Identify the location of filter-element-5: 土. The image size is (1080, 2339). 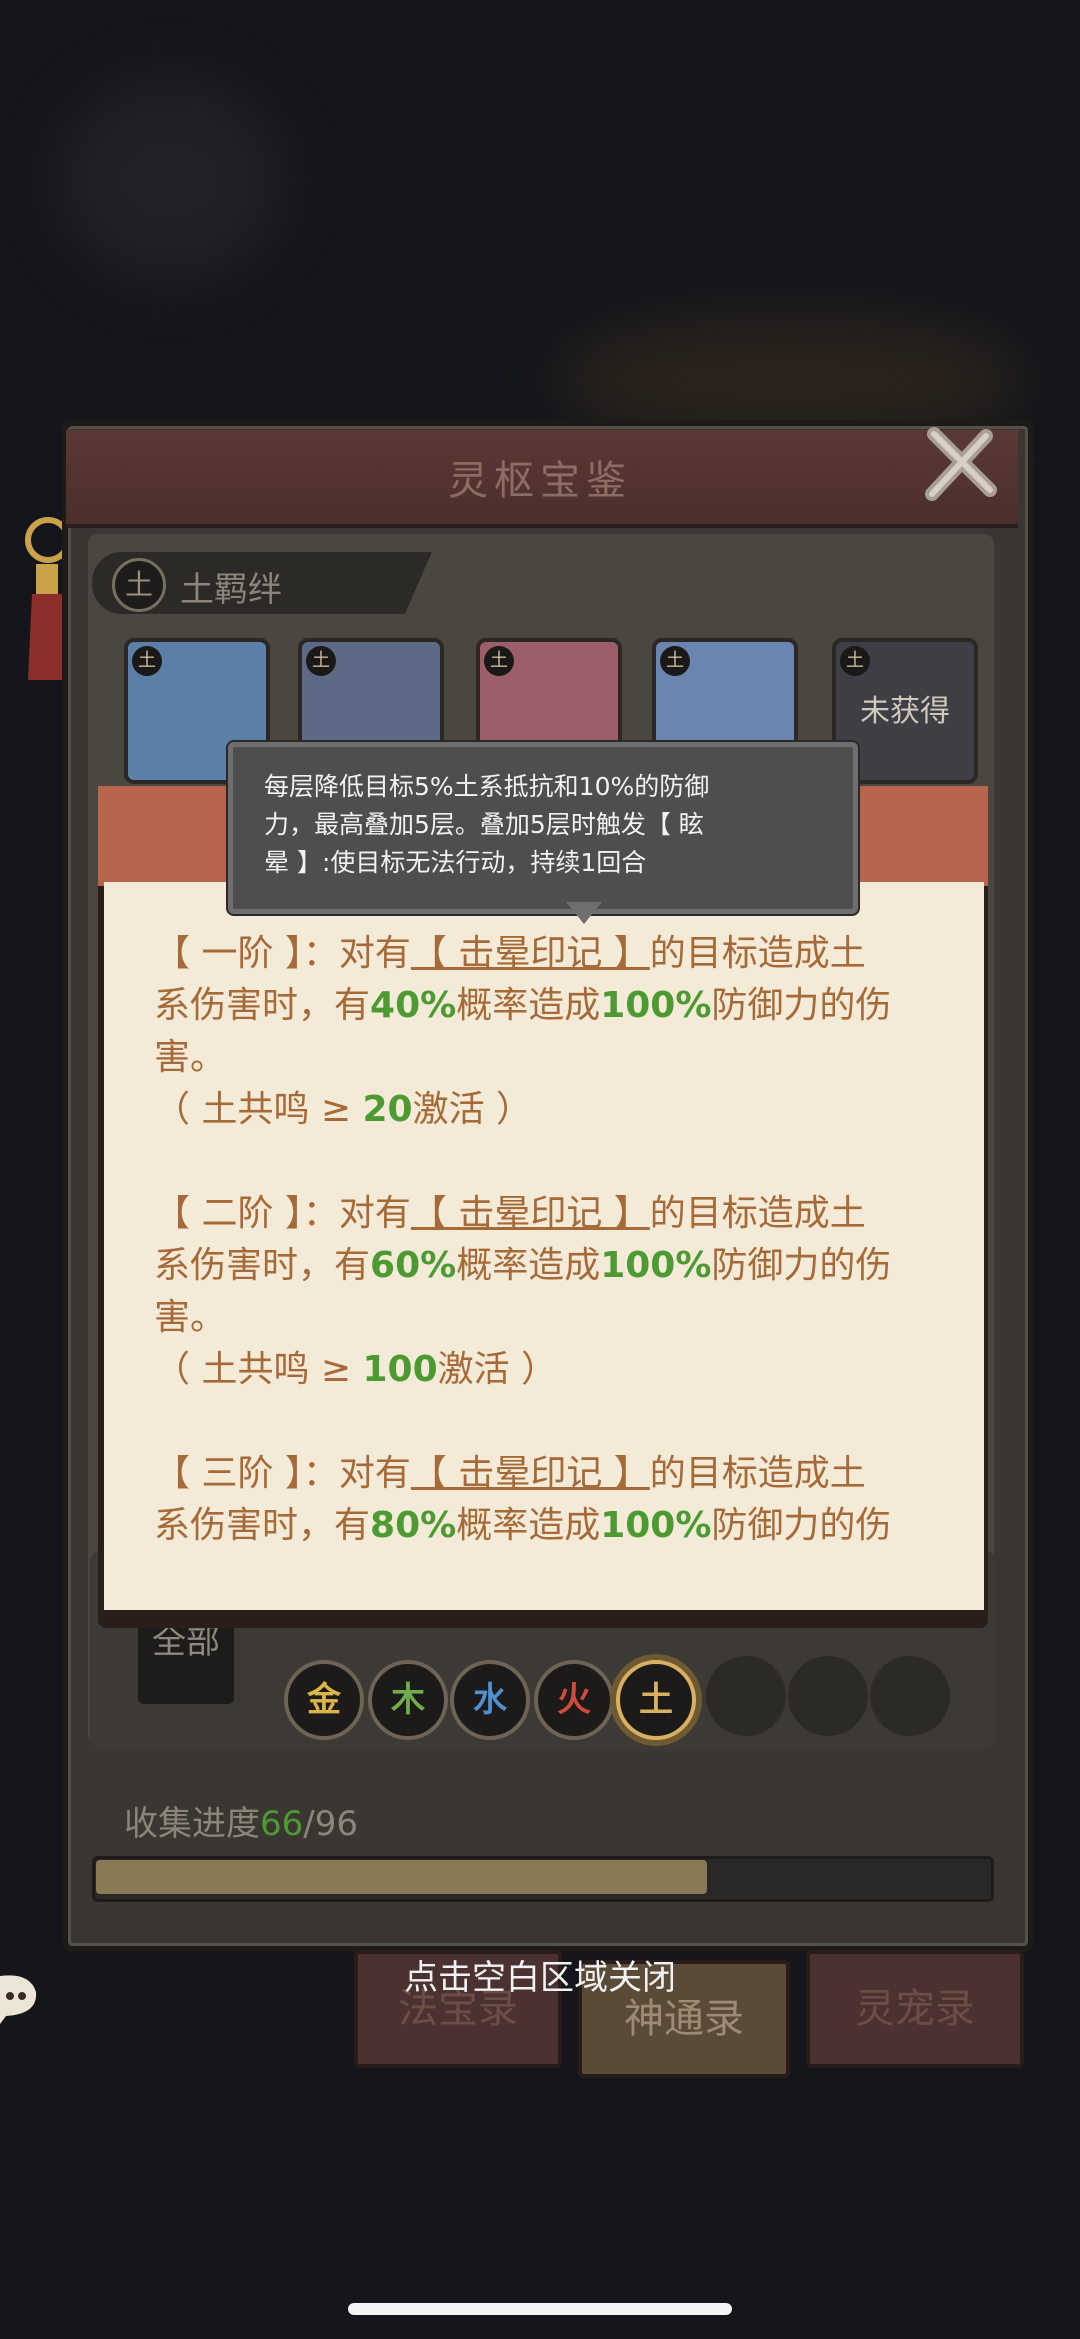
(656, 1700).